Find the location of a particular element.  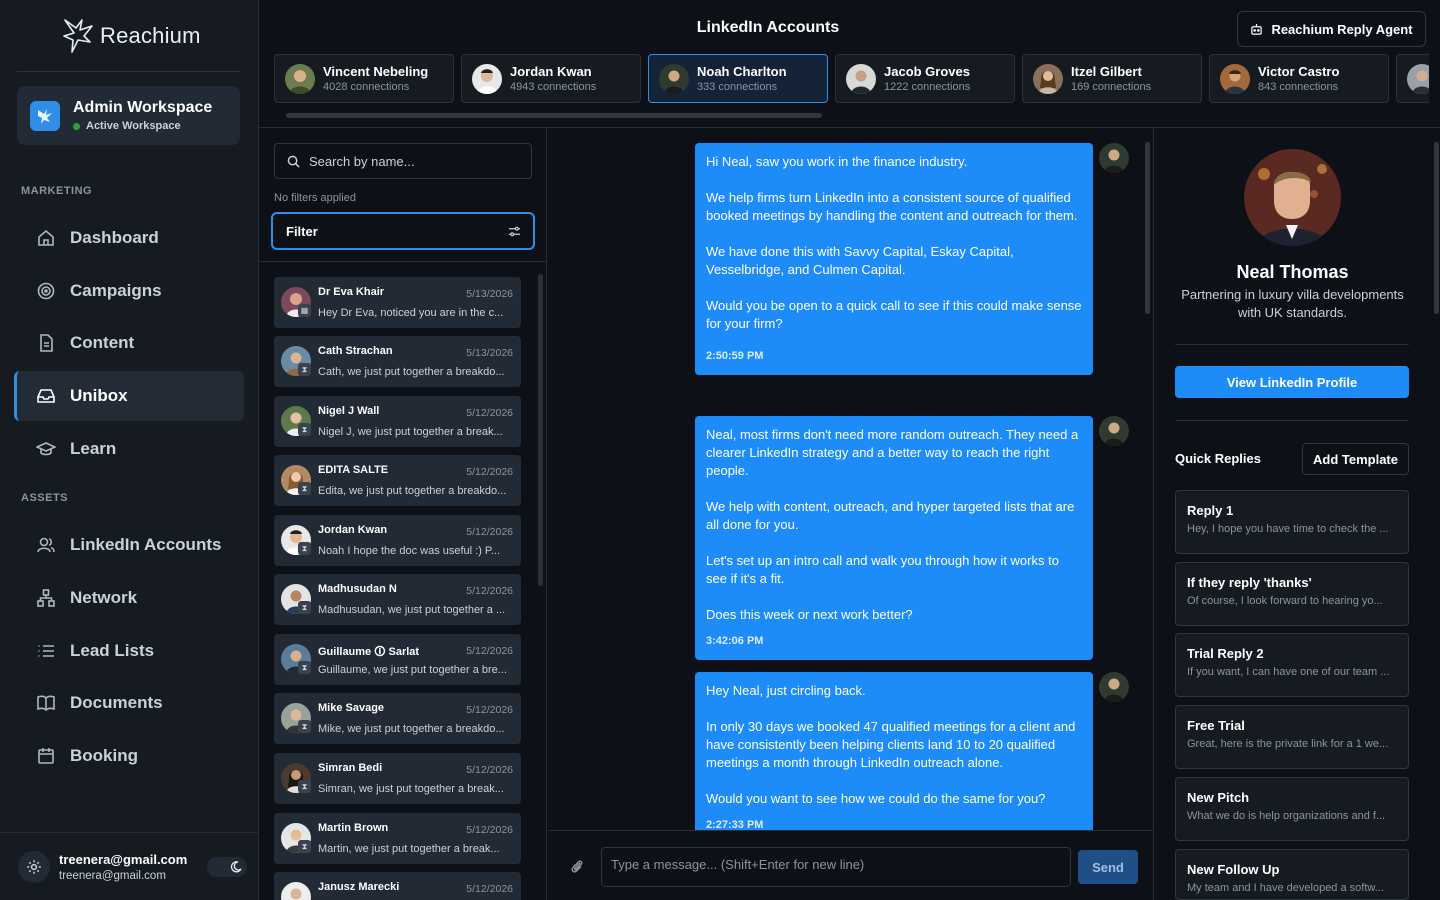

sidebar-item-label: Unibox is located at coordinates (99, 395).